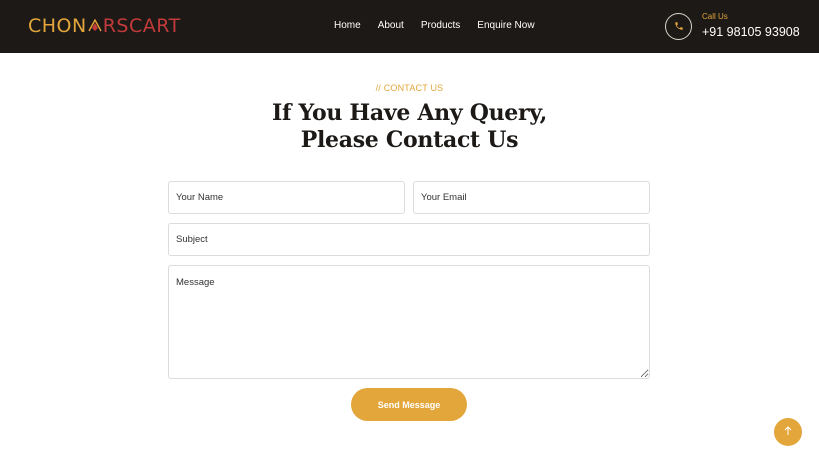  I want to click on call-us-block: Call Us +91 98105 93908, so click(732, 26).